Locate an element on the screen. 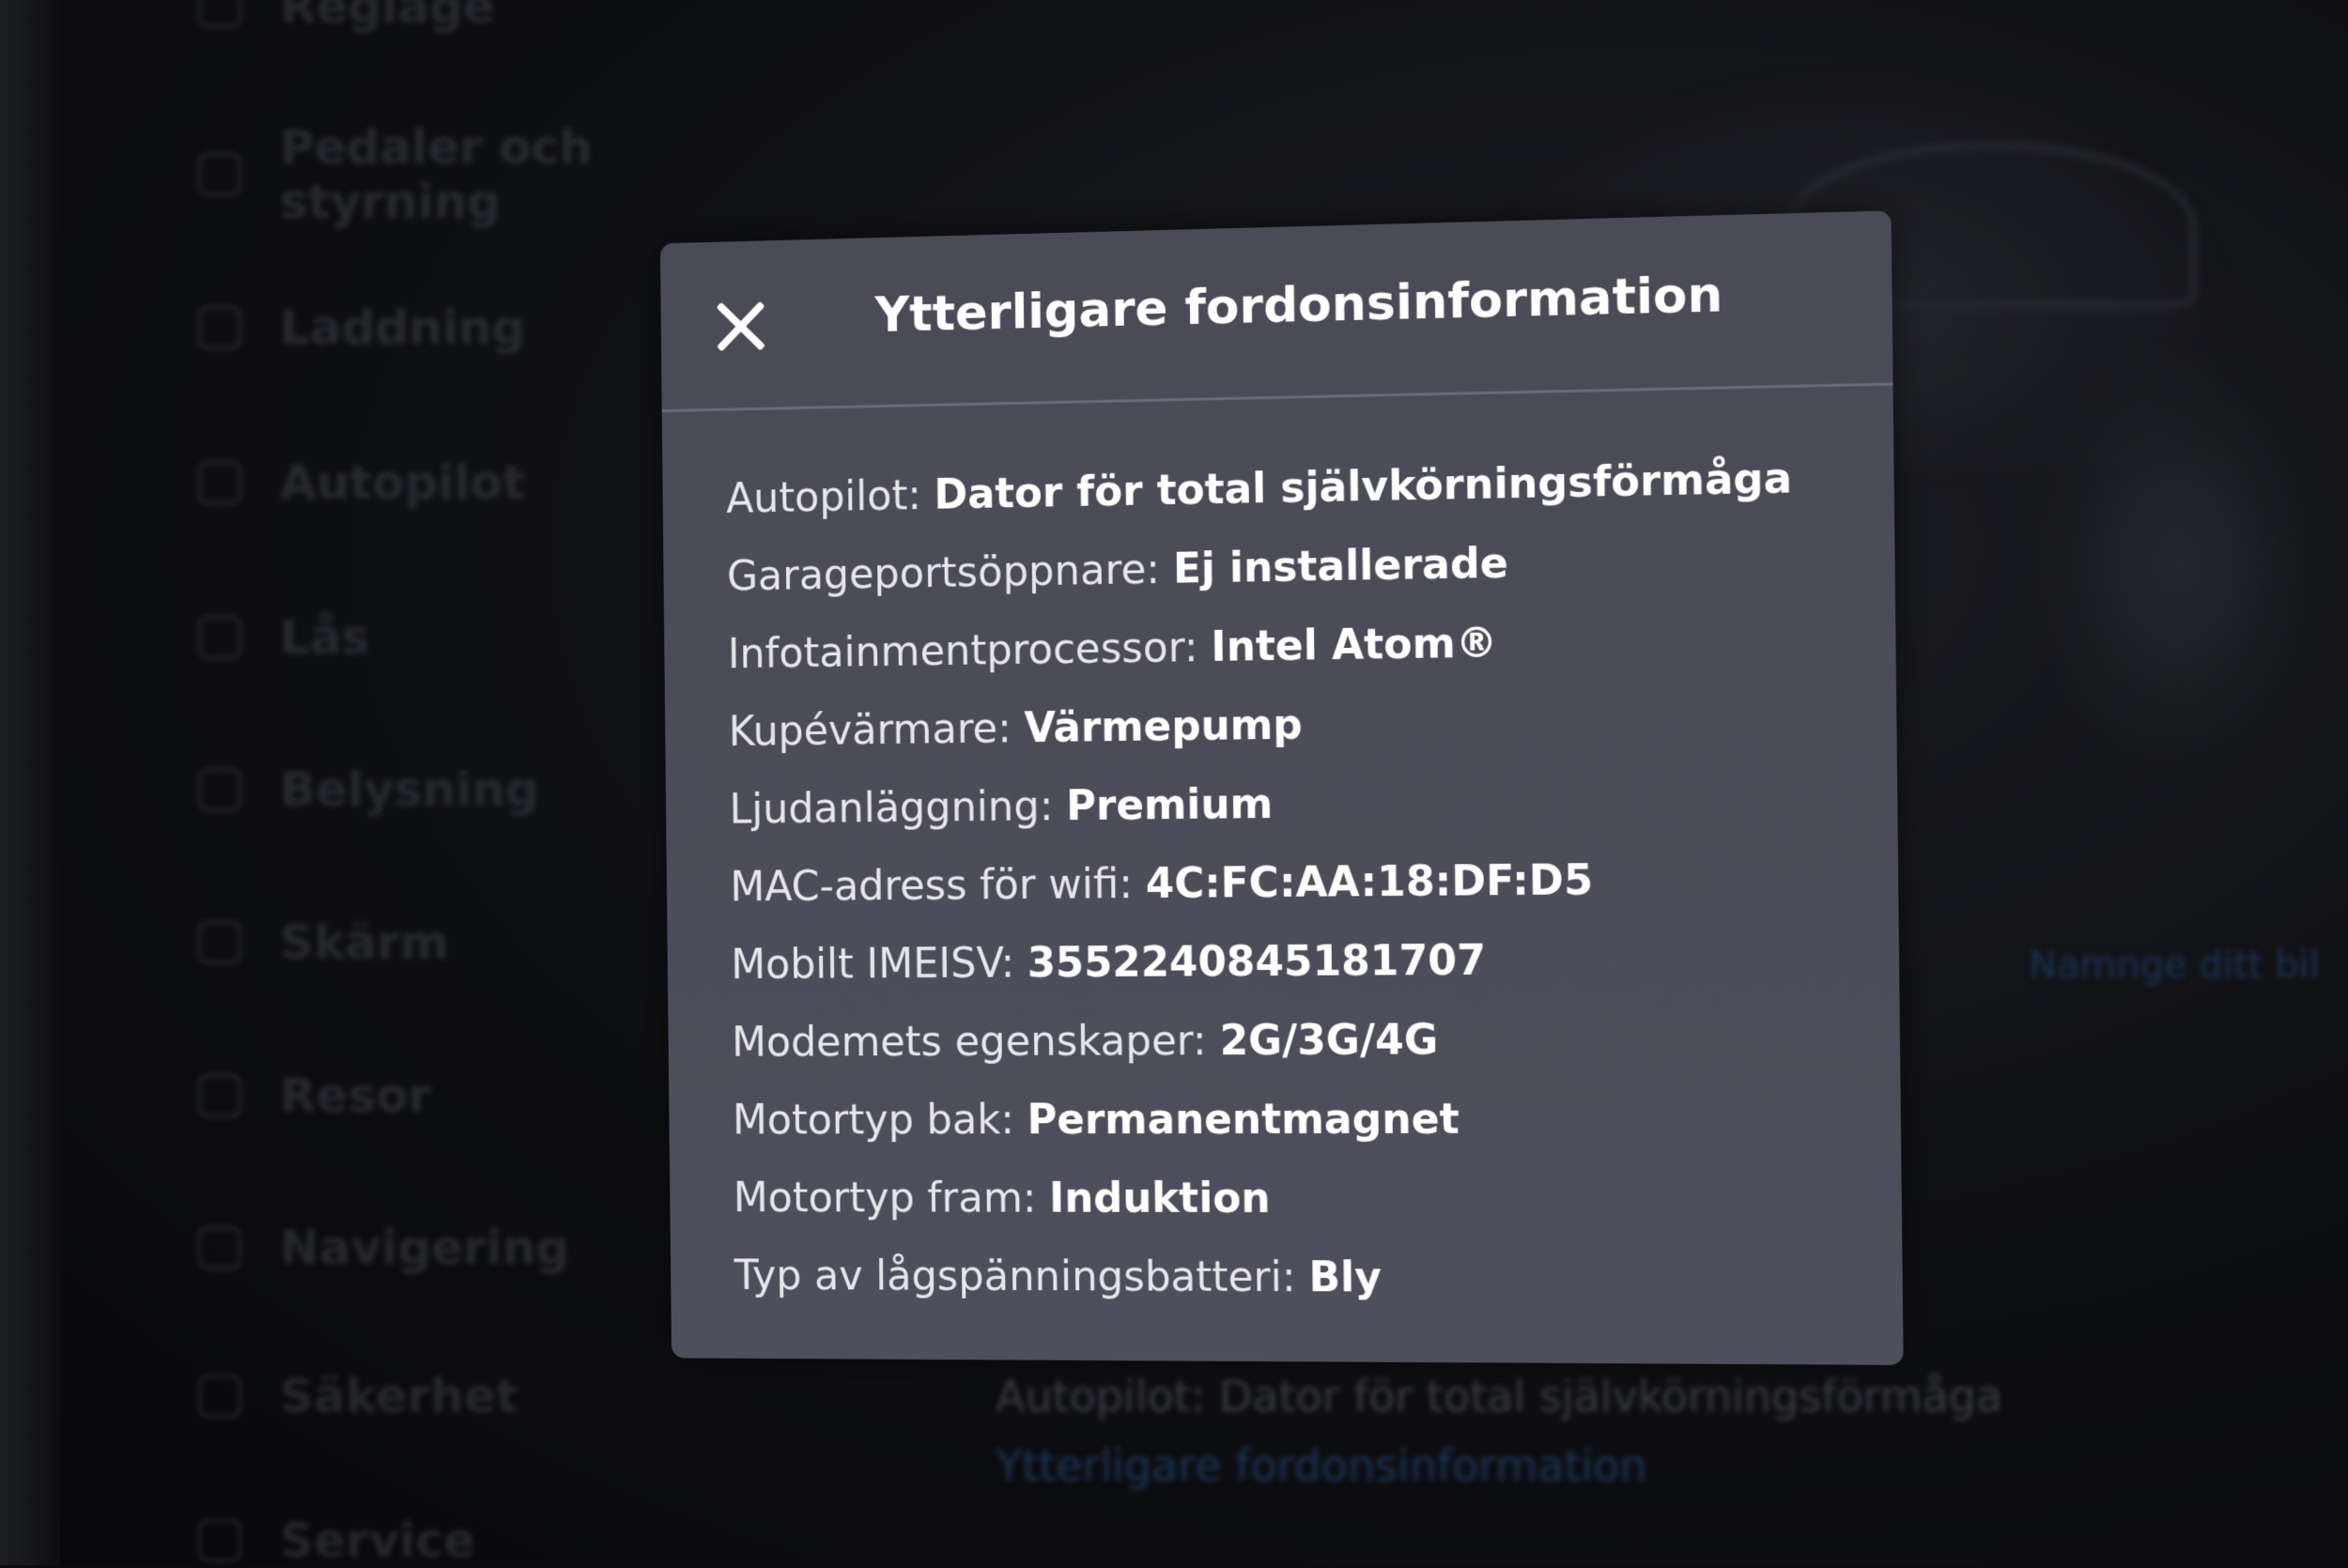  modal-header: Ytterligare fordonsinformation is located at coordinates (1276, 312).